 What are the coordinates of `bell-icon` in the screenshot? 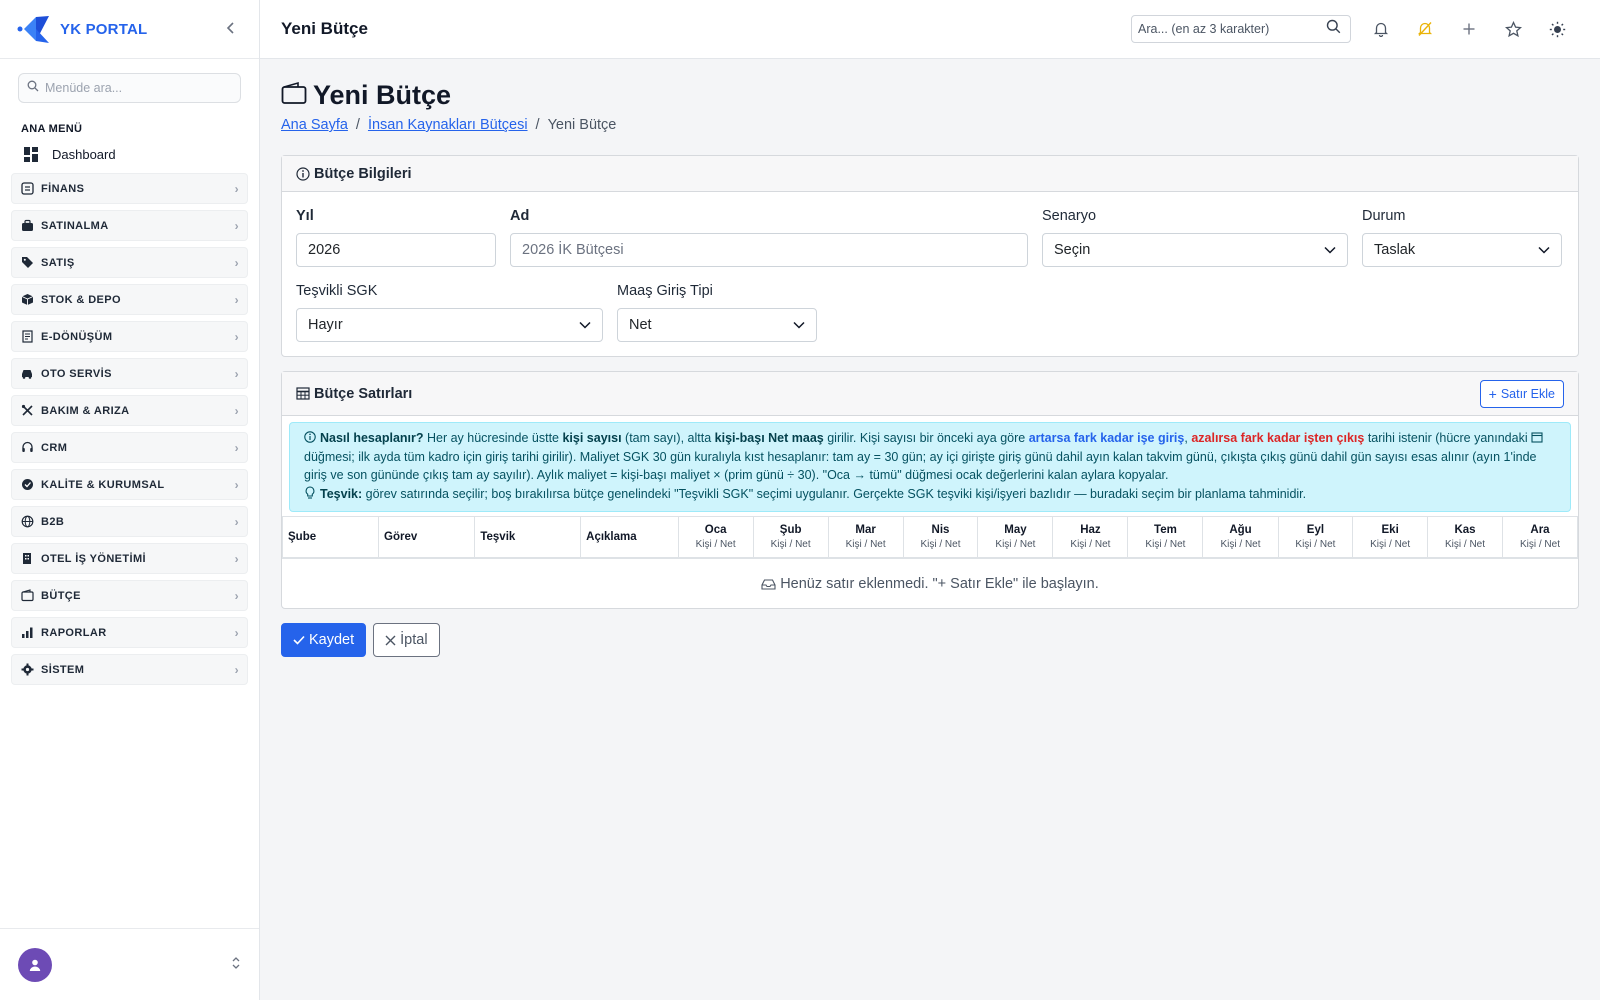 It's located at (1381, 29).